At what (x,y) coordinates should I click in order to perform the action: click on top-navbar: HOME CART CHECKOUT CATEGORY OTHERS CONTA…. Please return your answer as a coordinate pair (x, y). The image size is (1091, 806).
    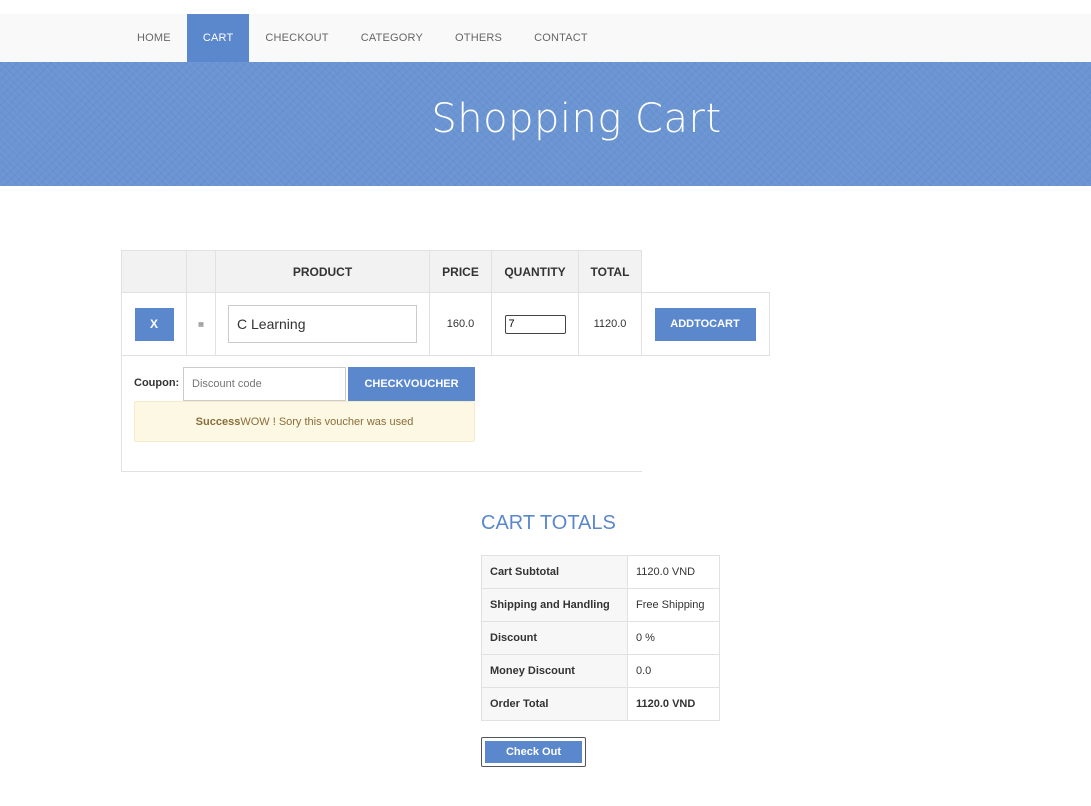
    Looking at the image, I should click on (545, 38).